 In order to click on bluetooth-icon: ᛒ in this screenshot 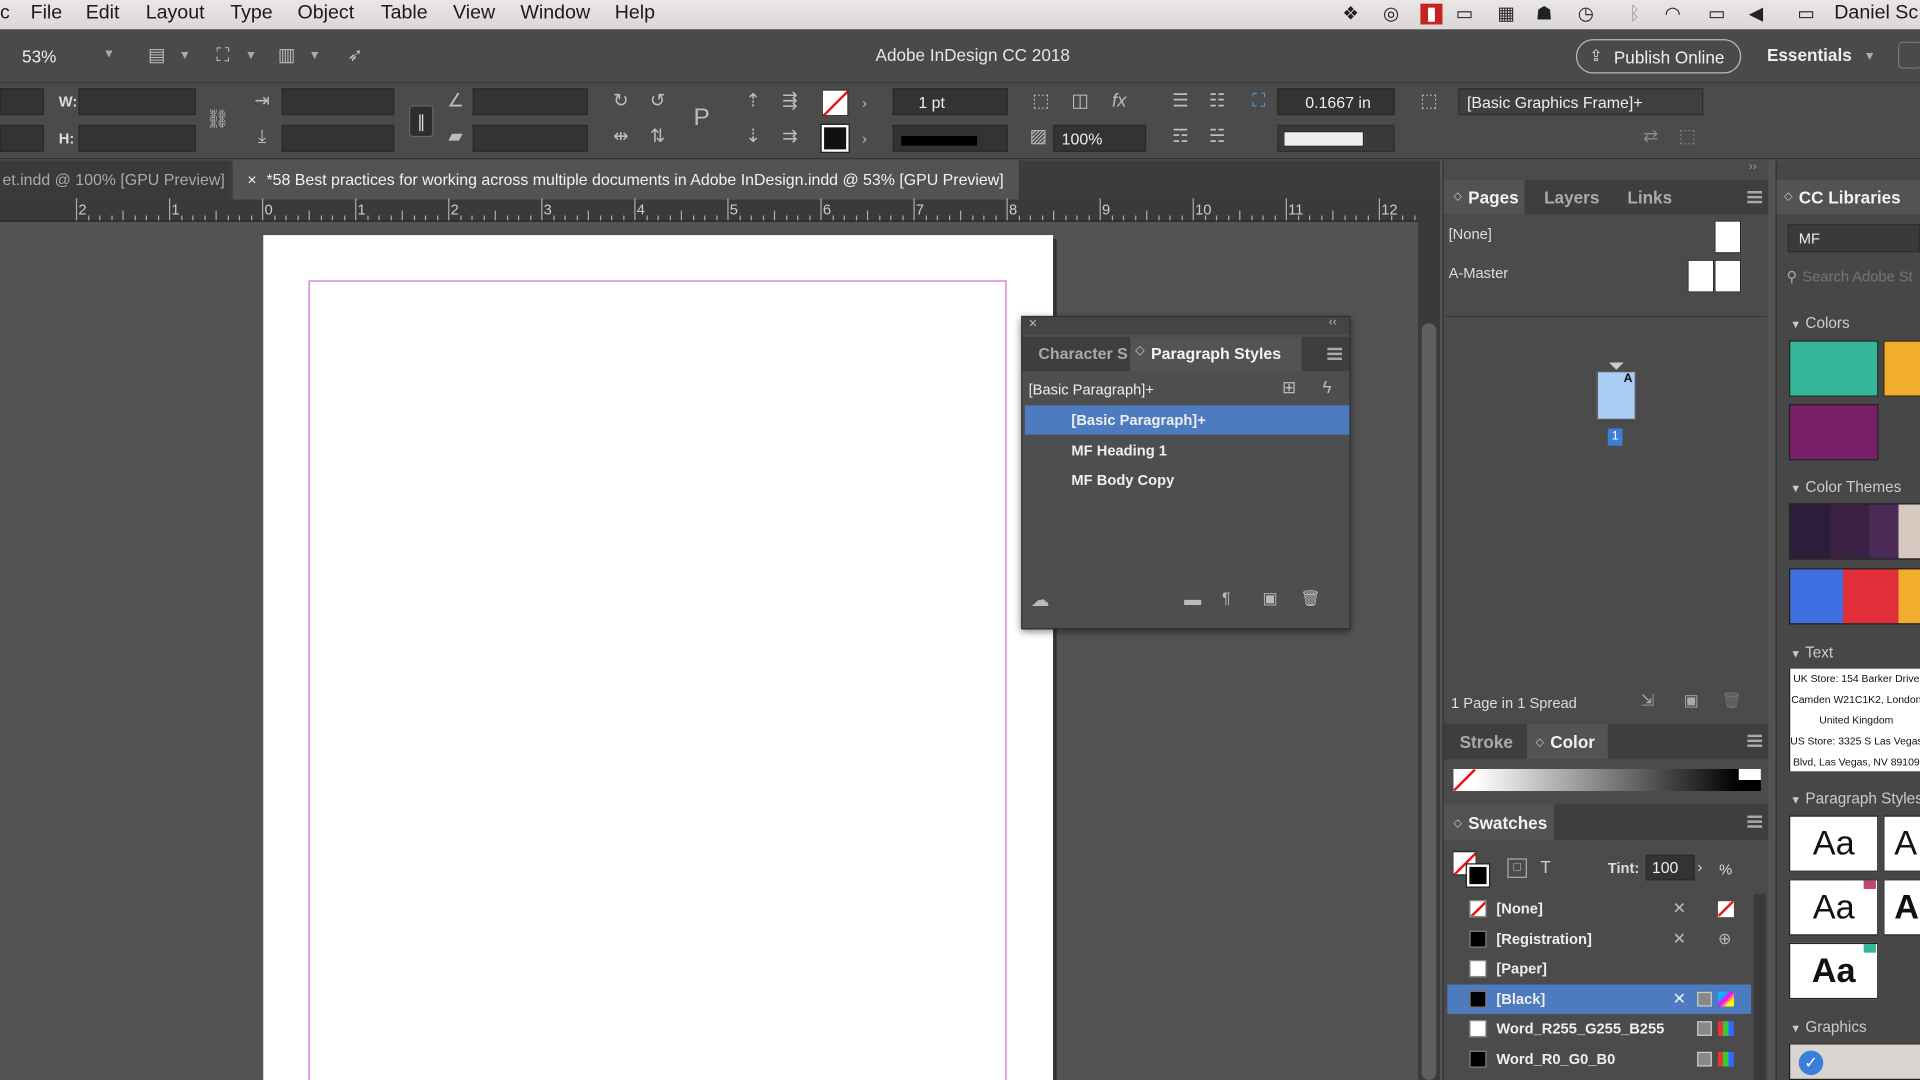, I will do `click(1635, 14)`.